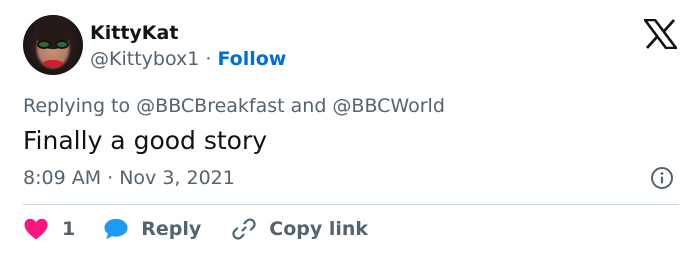 This screenshot has width=700, height=256. I want to click on reply-label: Reply, so click(171, 229).